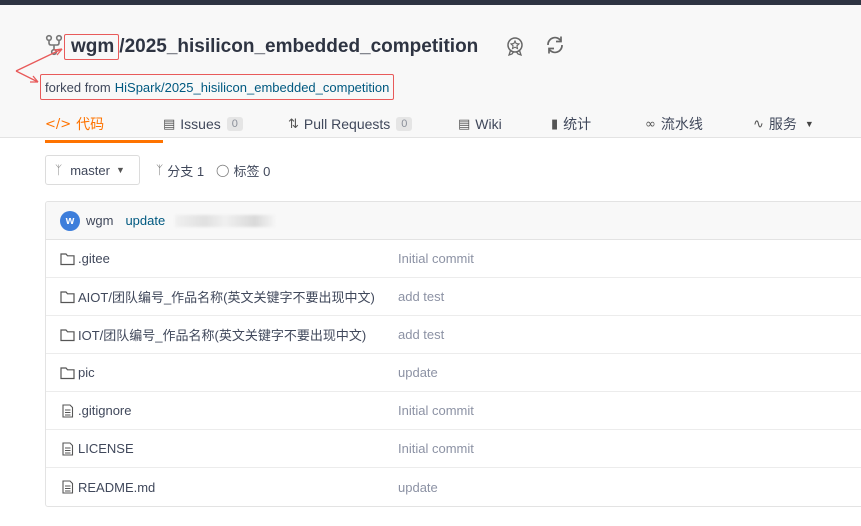  What do you see at coordinates (94, 258) in the screenshot?
I see `file-name: .gitee` at bounding box center [94, 258].